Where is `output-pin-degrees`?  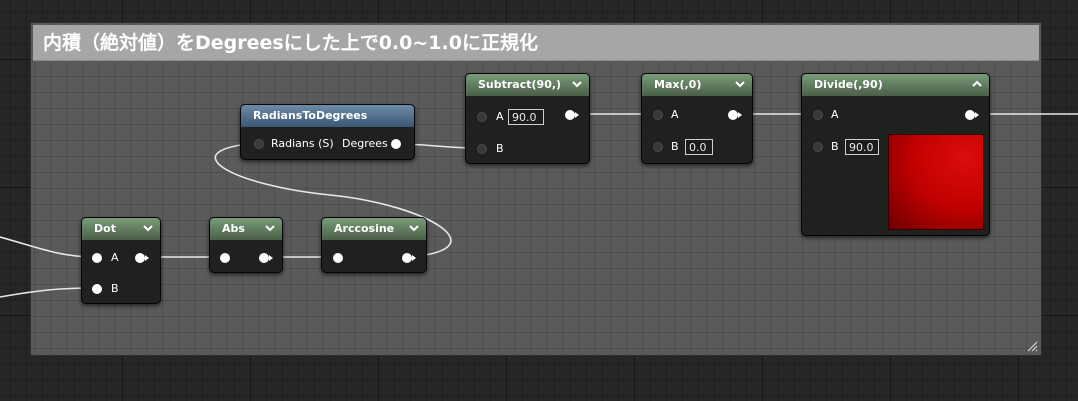
output-pin-degrees is located at coordinates (396, 144).